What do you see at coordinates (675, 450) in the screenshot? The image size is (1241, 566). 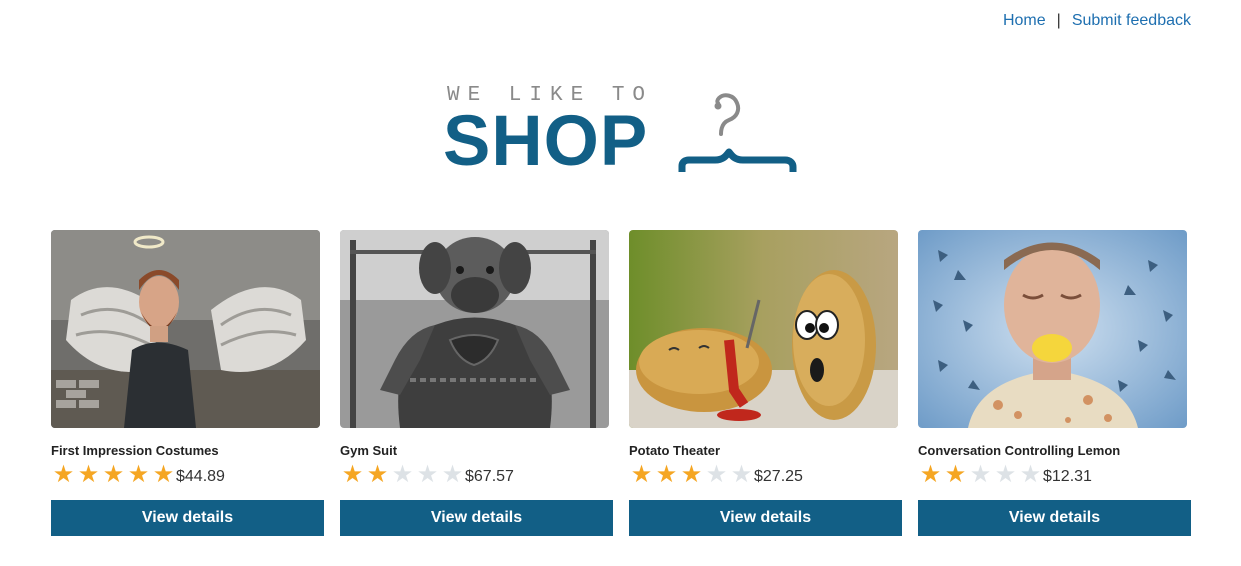 I see `product-title: Potato Theater` at bounding box center [675, 450].